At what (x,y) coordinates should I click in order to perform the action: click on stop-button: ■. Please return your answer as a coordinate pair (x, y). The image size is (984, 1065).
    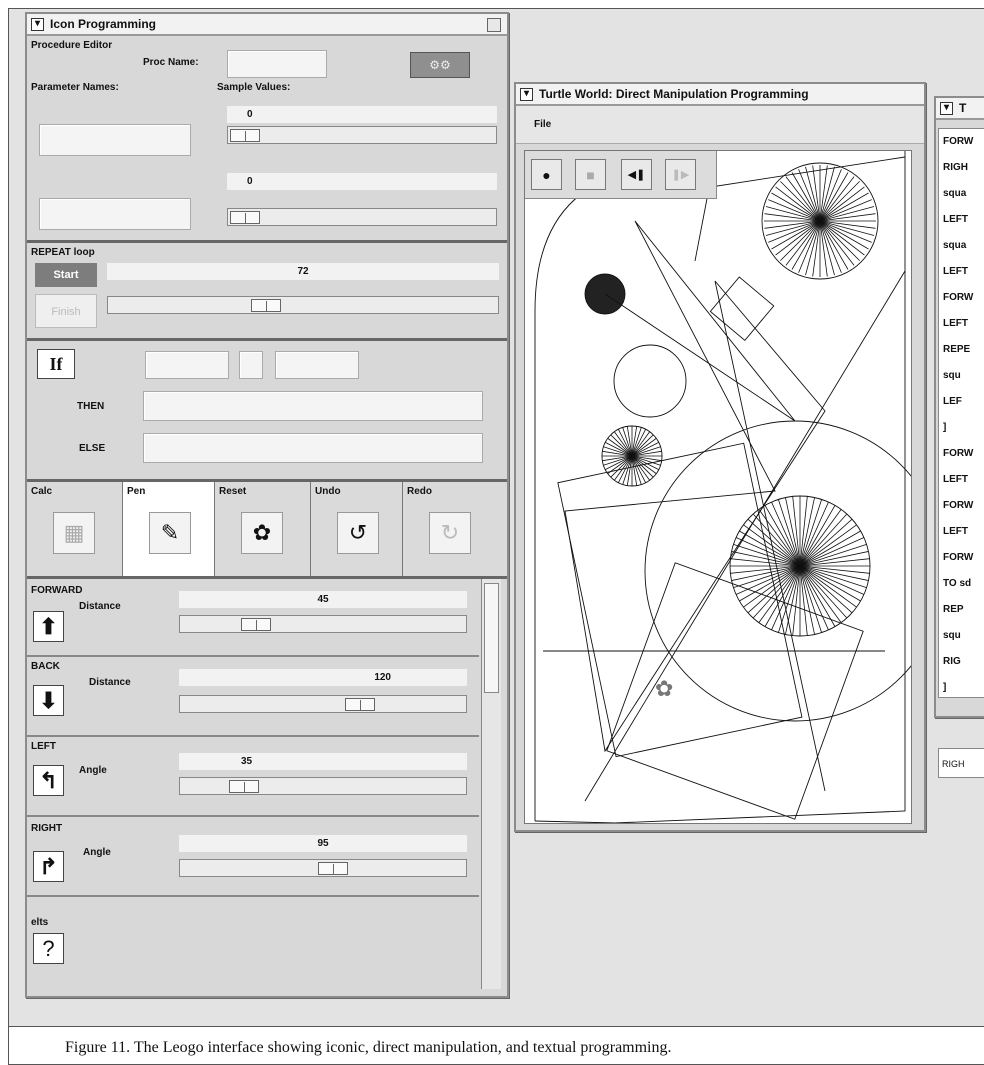
    Looking at the image, I should click on (590, 174).